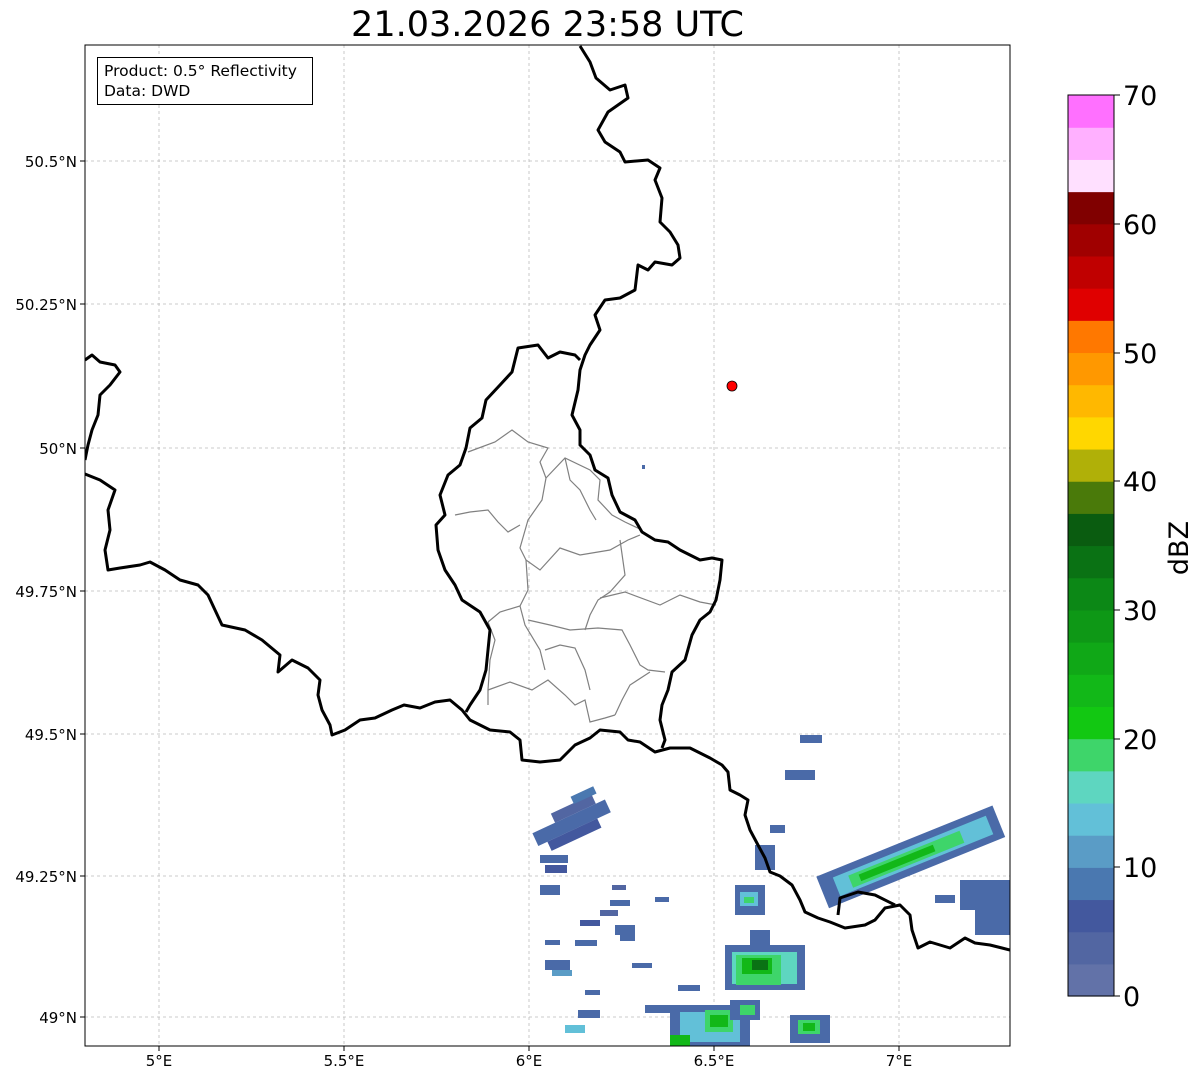  Describe the element at coordinates (1135, 547) in the screenshot. I see `colorbar-ticks: 0 10 20 30 40 50 60 70` at that location.